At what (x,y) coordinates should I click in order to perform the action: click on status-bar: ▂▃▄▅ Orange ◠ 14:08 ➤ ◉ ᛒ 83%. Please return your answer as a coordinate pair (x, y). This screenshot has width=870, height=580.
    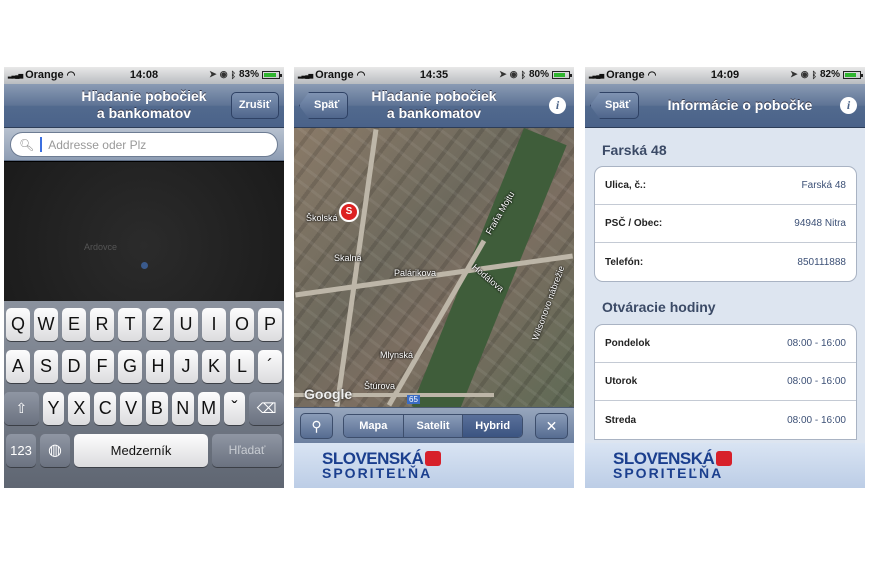
    Looking at the image, I should click on (144, 75).